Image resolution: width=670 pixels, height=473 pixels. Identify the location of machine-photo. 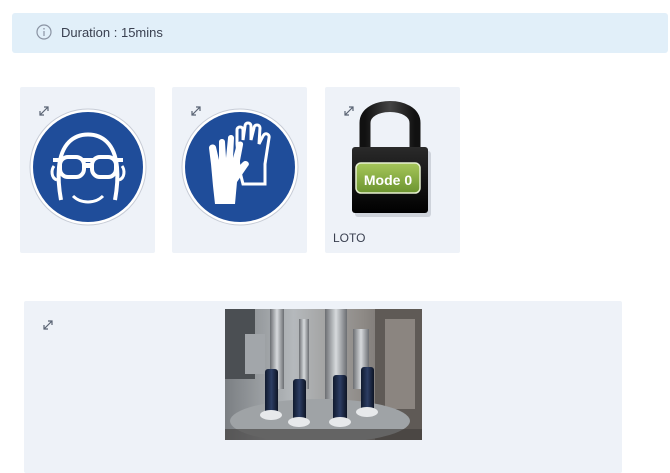
(323, 374).